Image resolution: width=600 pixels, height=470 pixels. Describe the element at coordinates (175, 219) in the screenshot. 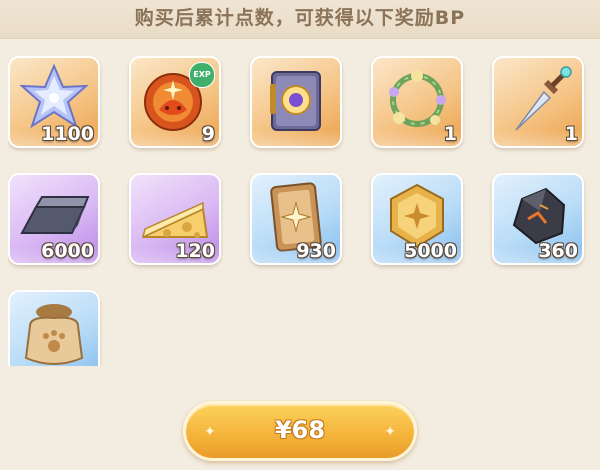

I see `reward-tile-cheese: 120` at that location.